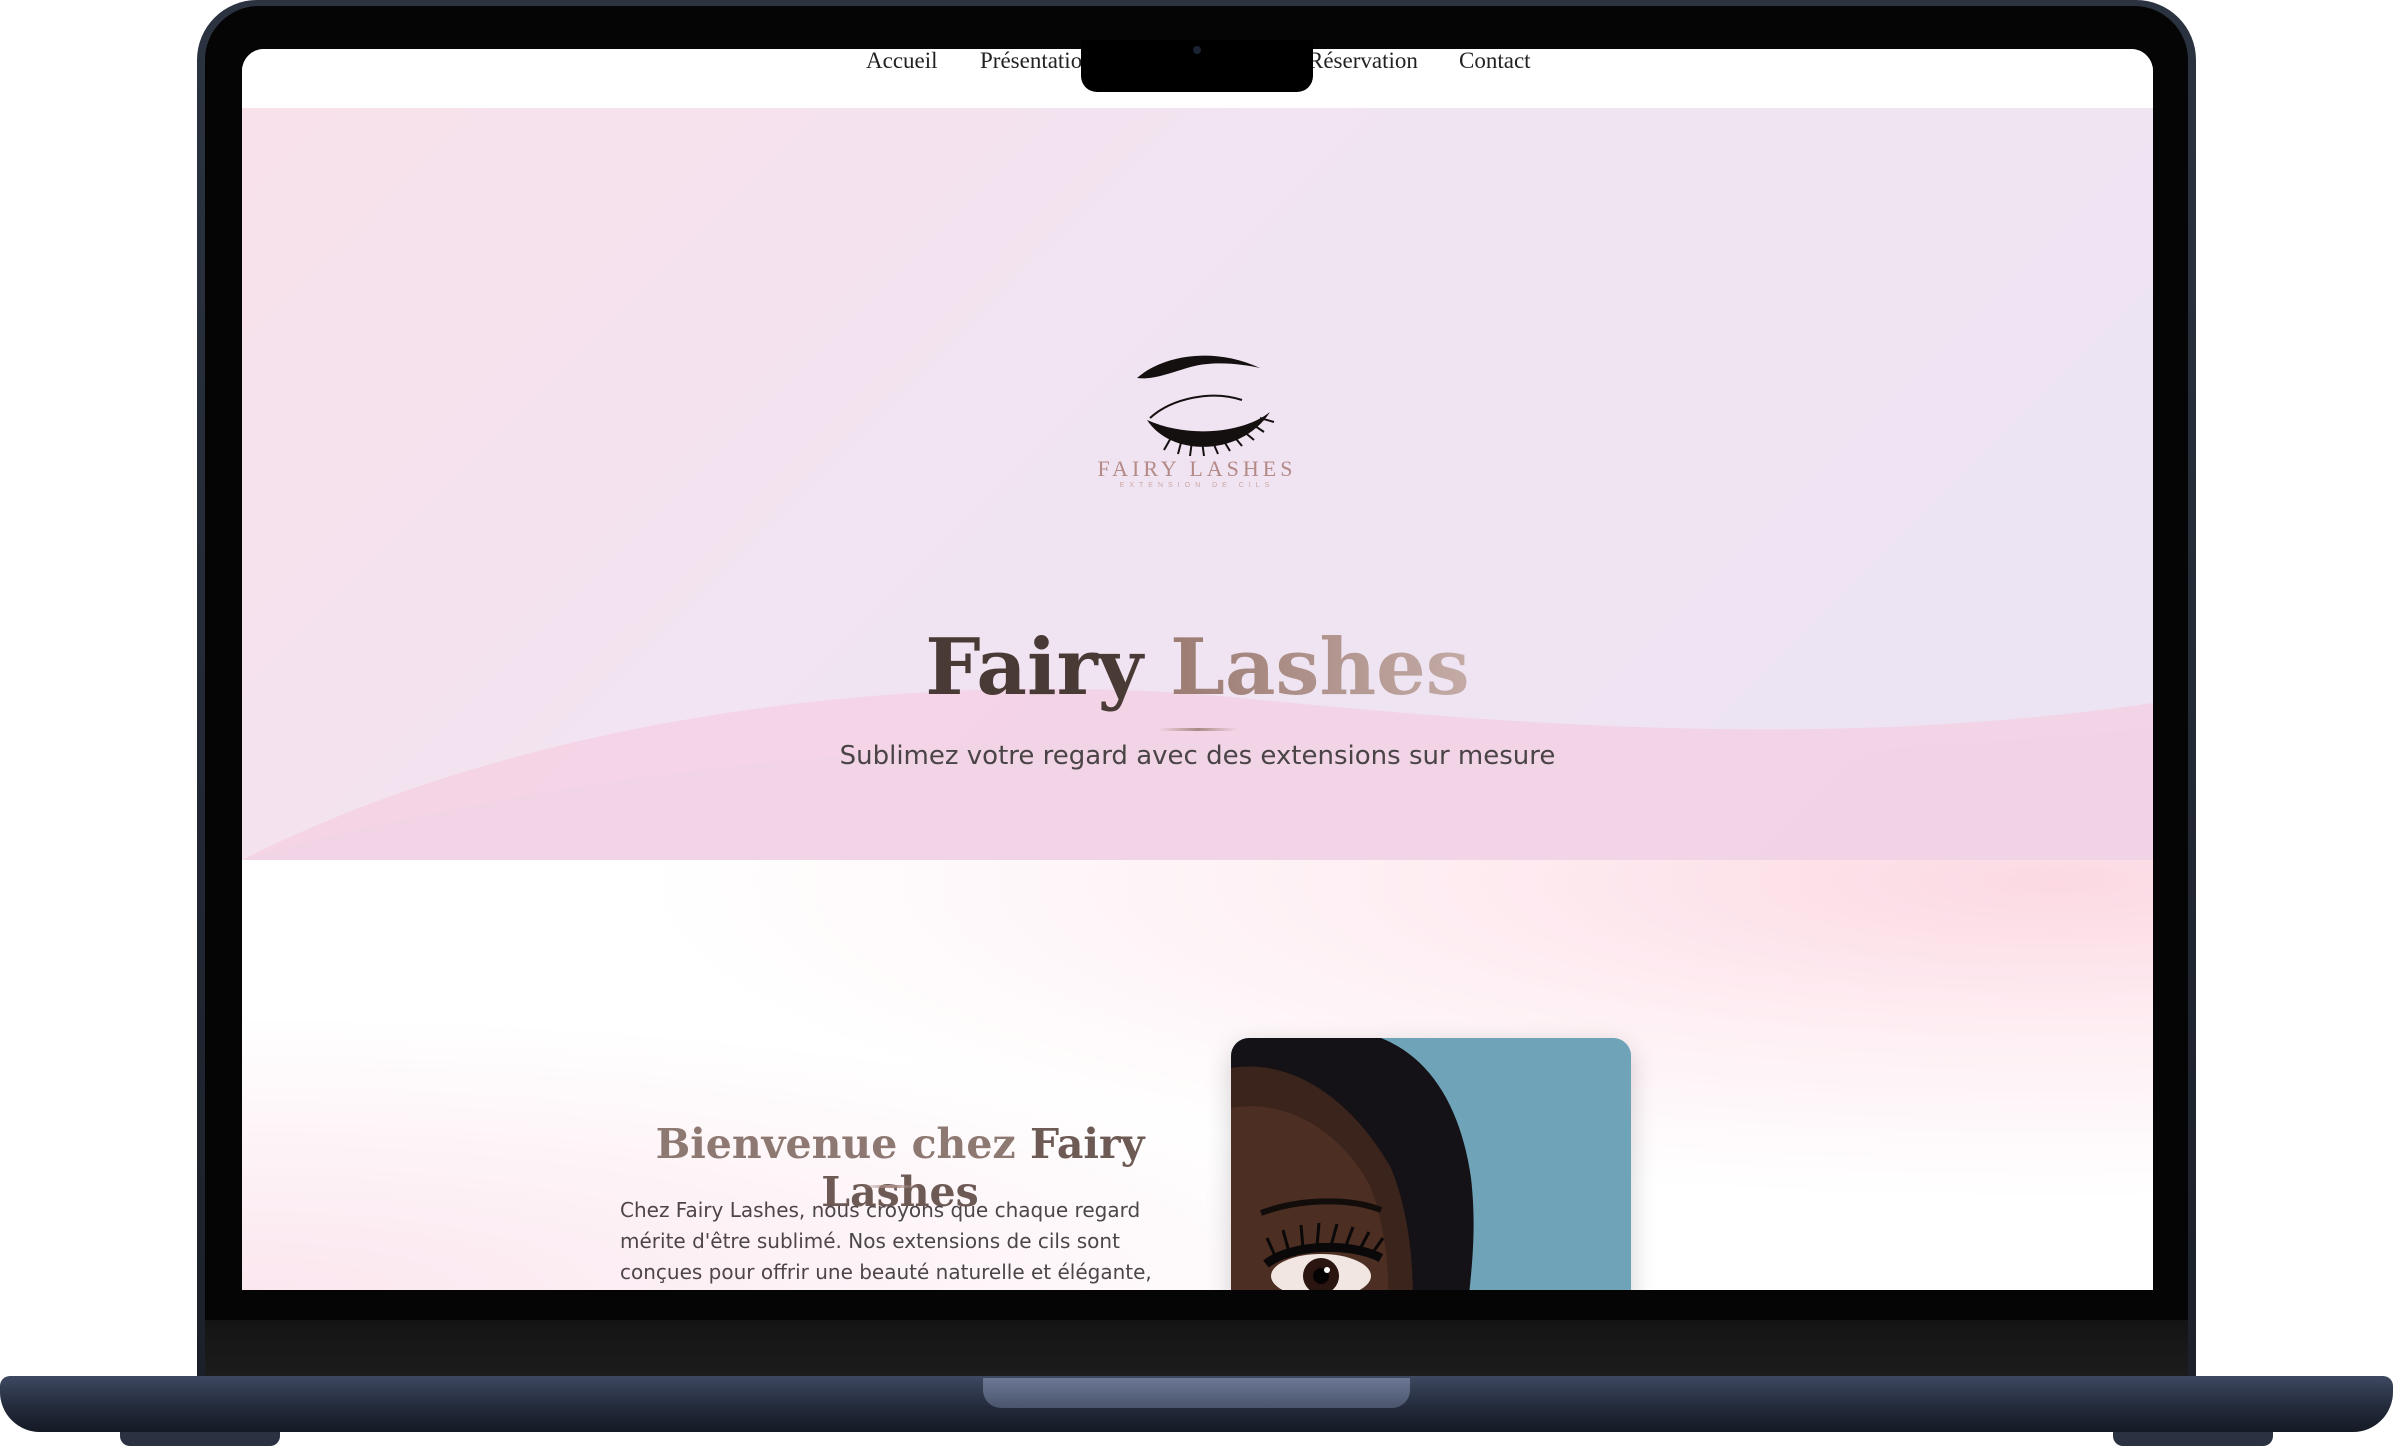  What do you see at coordinates (835, 1144) in the screenshot?
I see `welcome-title-part1: Bienvenue chez` at bounding box center [835, 1144].